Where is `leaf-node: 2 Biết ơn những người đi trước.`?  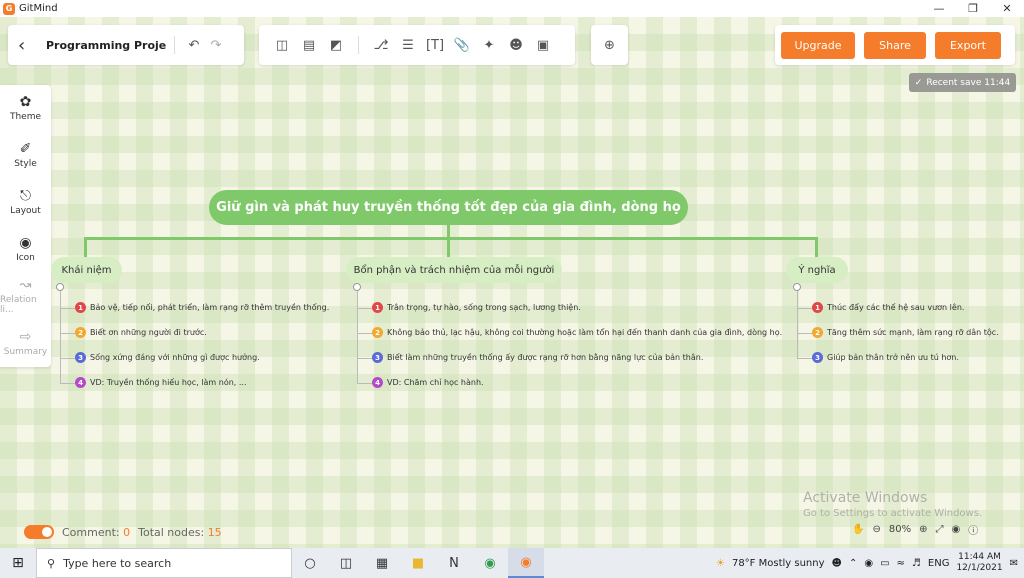
leaf-node: 2 Biết ơn những người đi trước. is located at coordinates (141, 332).